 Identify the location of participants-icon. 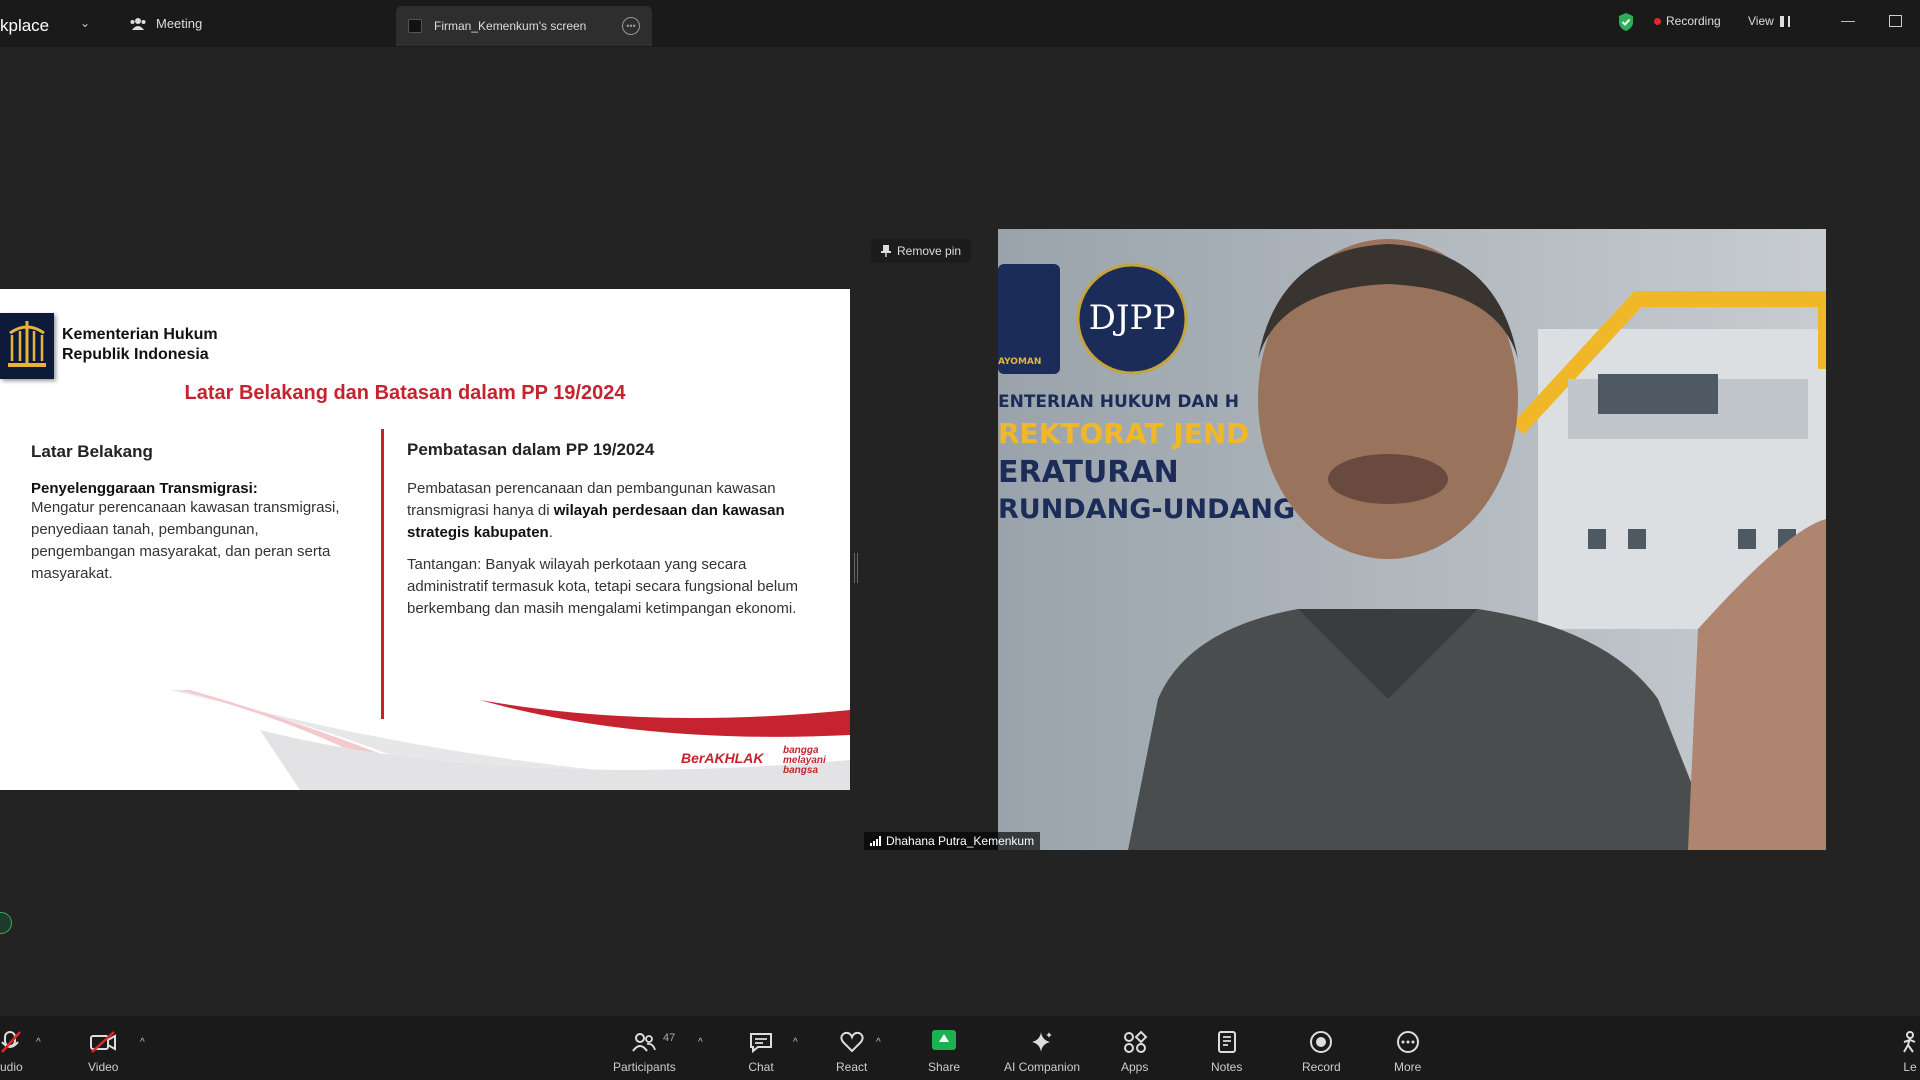
(644, 1042).